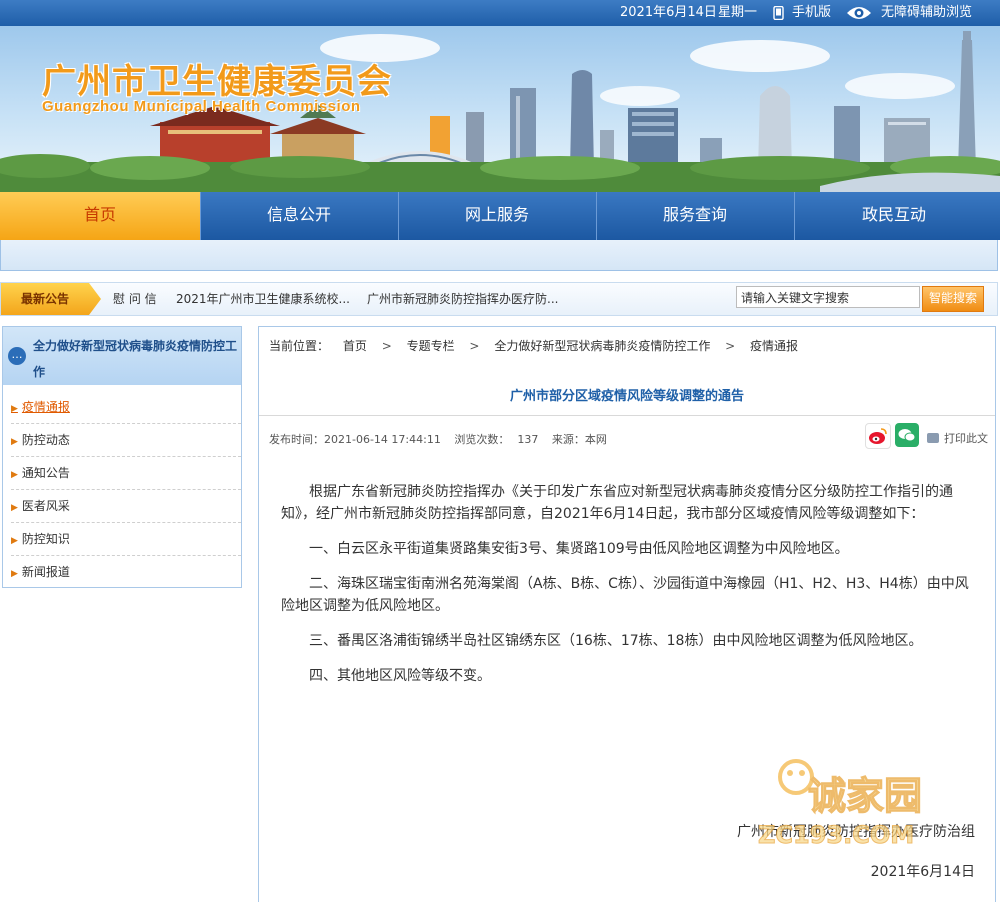 The width and height of the screenshot is (1000, 902). What do you see at coordinates (966, 438) in the screenshot?
I see `print-label: 打印此文` at bounding box center [966, 438].